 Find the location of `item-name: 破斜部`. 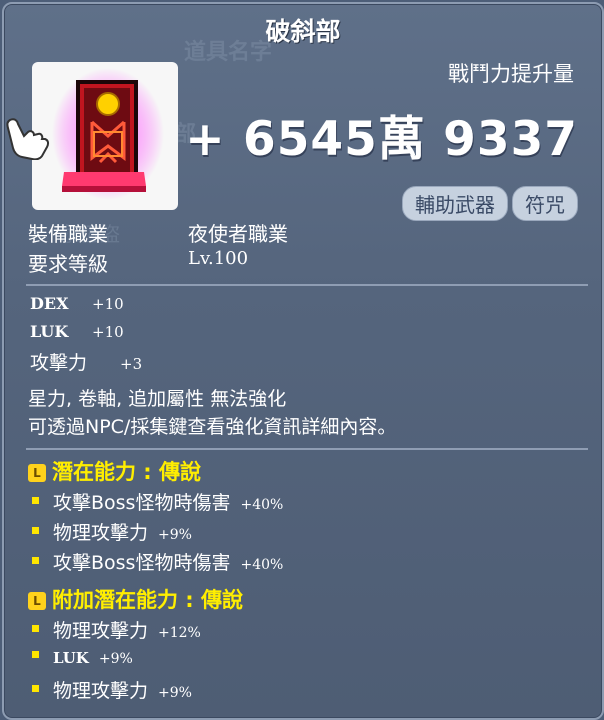

item-name: 破斜部 is located at coordinates (303, 31).